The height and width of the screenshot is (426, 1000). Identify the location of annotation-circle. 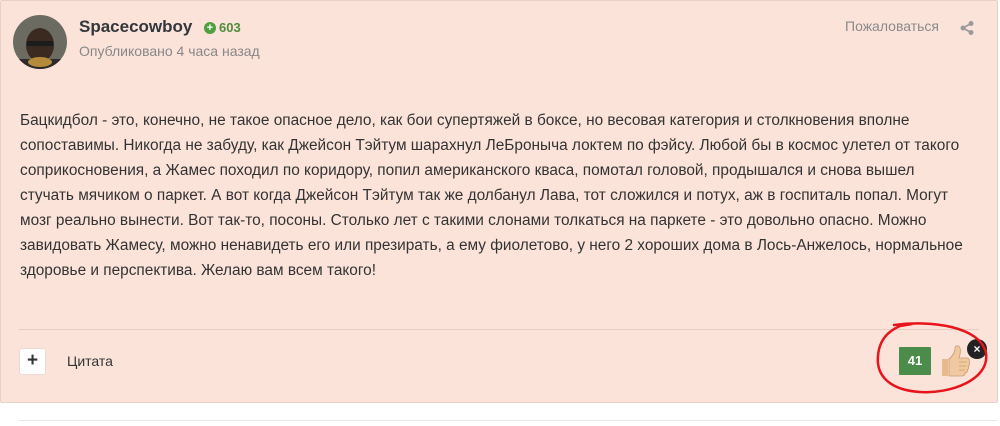
(932, 358).